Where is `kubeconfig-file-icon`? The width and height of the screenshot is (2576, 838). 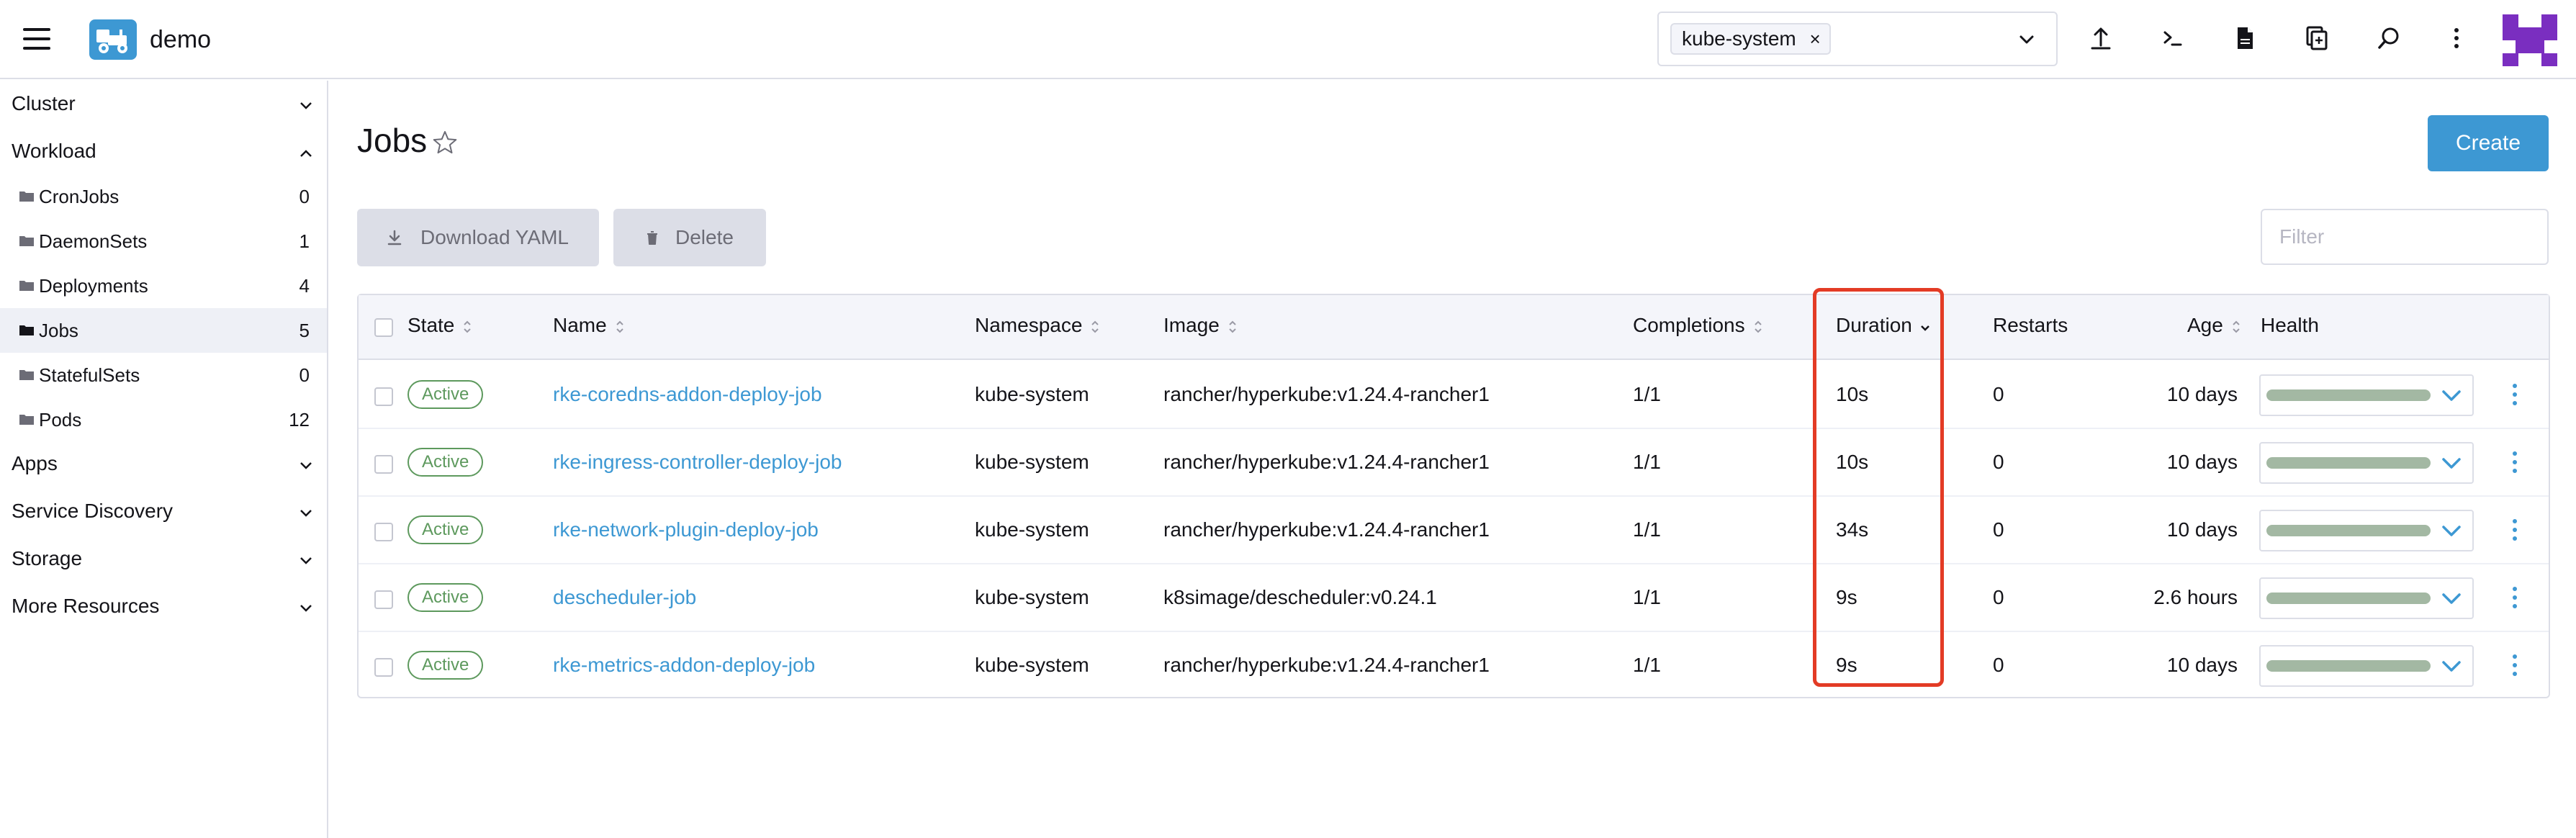
kubeconfig-file-icon is located at coordinates (2244, 38).